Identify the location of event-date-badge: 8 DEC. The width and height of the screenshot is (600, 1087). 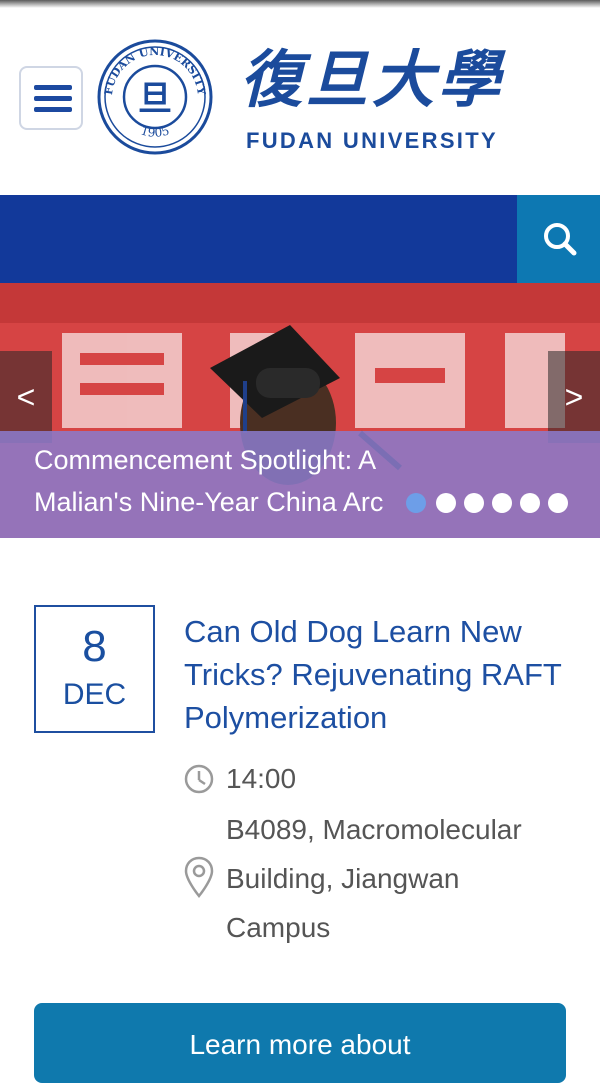
(94, 669).